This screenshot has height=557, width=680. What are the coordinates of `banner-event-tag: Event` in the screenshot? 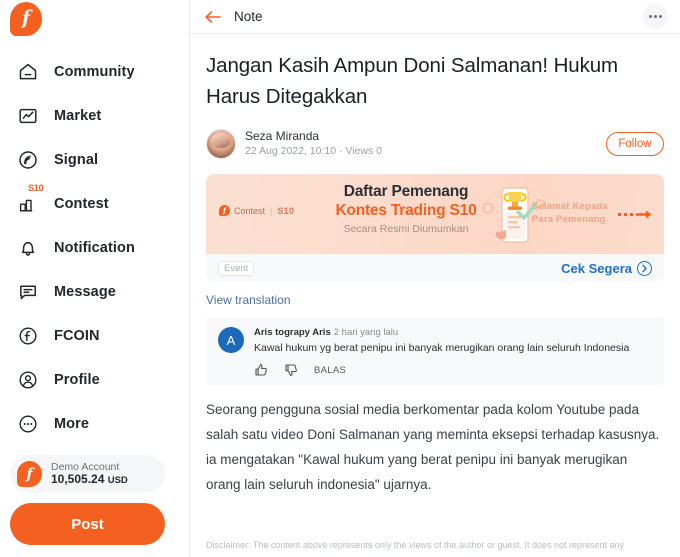 It's located at (236, 268).